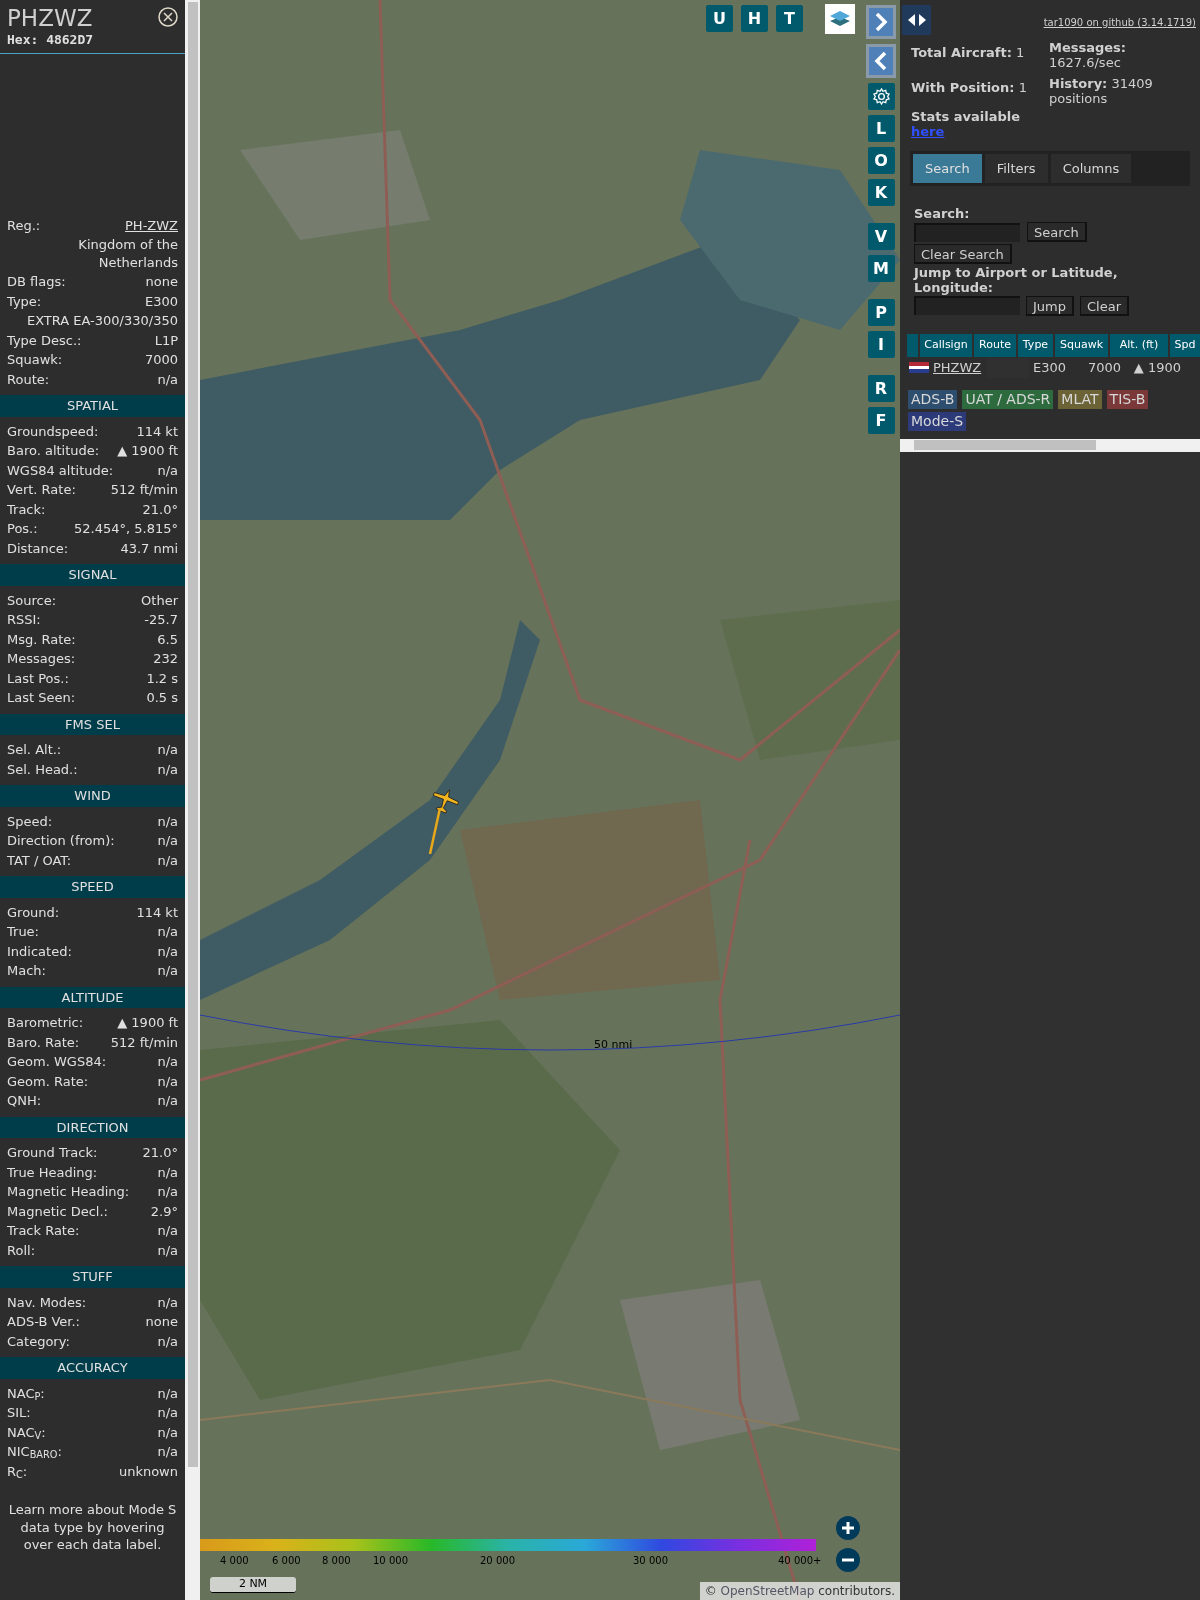 The width and height of the screenshot is (1200, 1600). Describe the element at coordinates (57, 1062) in the screenshot. I see `detail-label: Geom. WGS84:` at that location.